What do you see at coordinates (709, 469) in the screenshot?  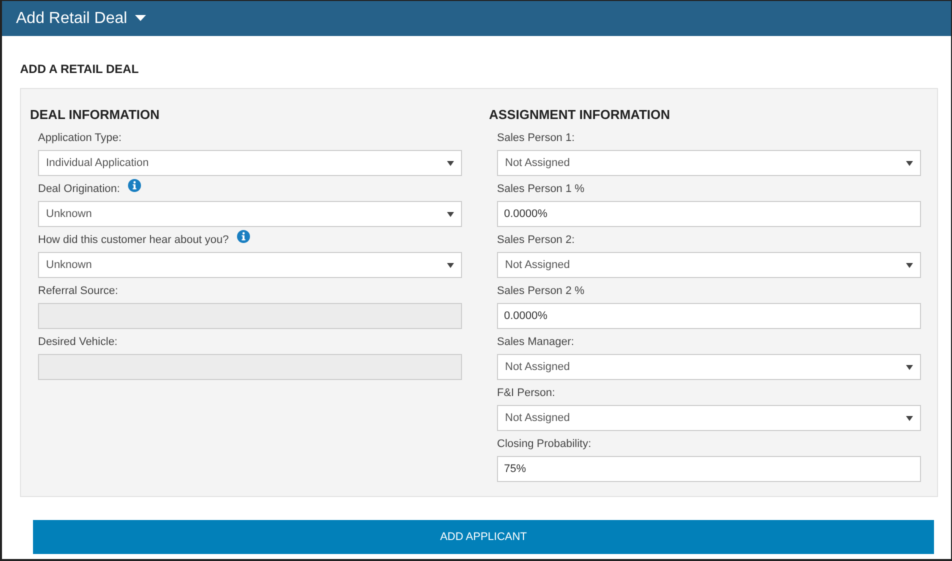 I see `input-field: 75%` at bounding box center [709, 469].